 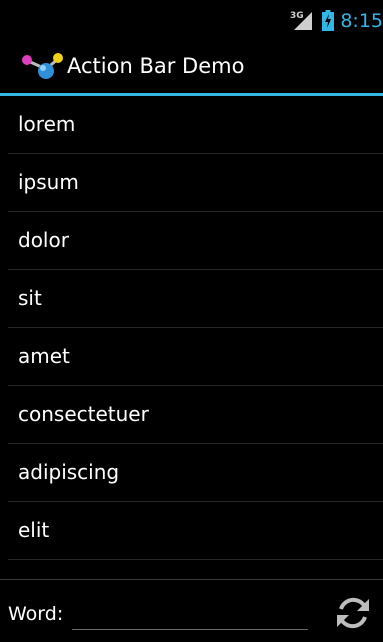 I want to click on list-item: ipsum, so click(x=195, y=183).